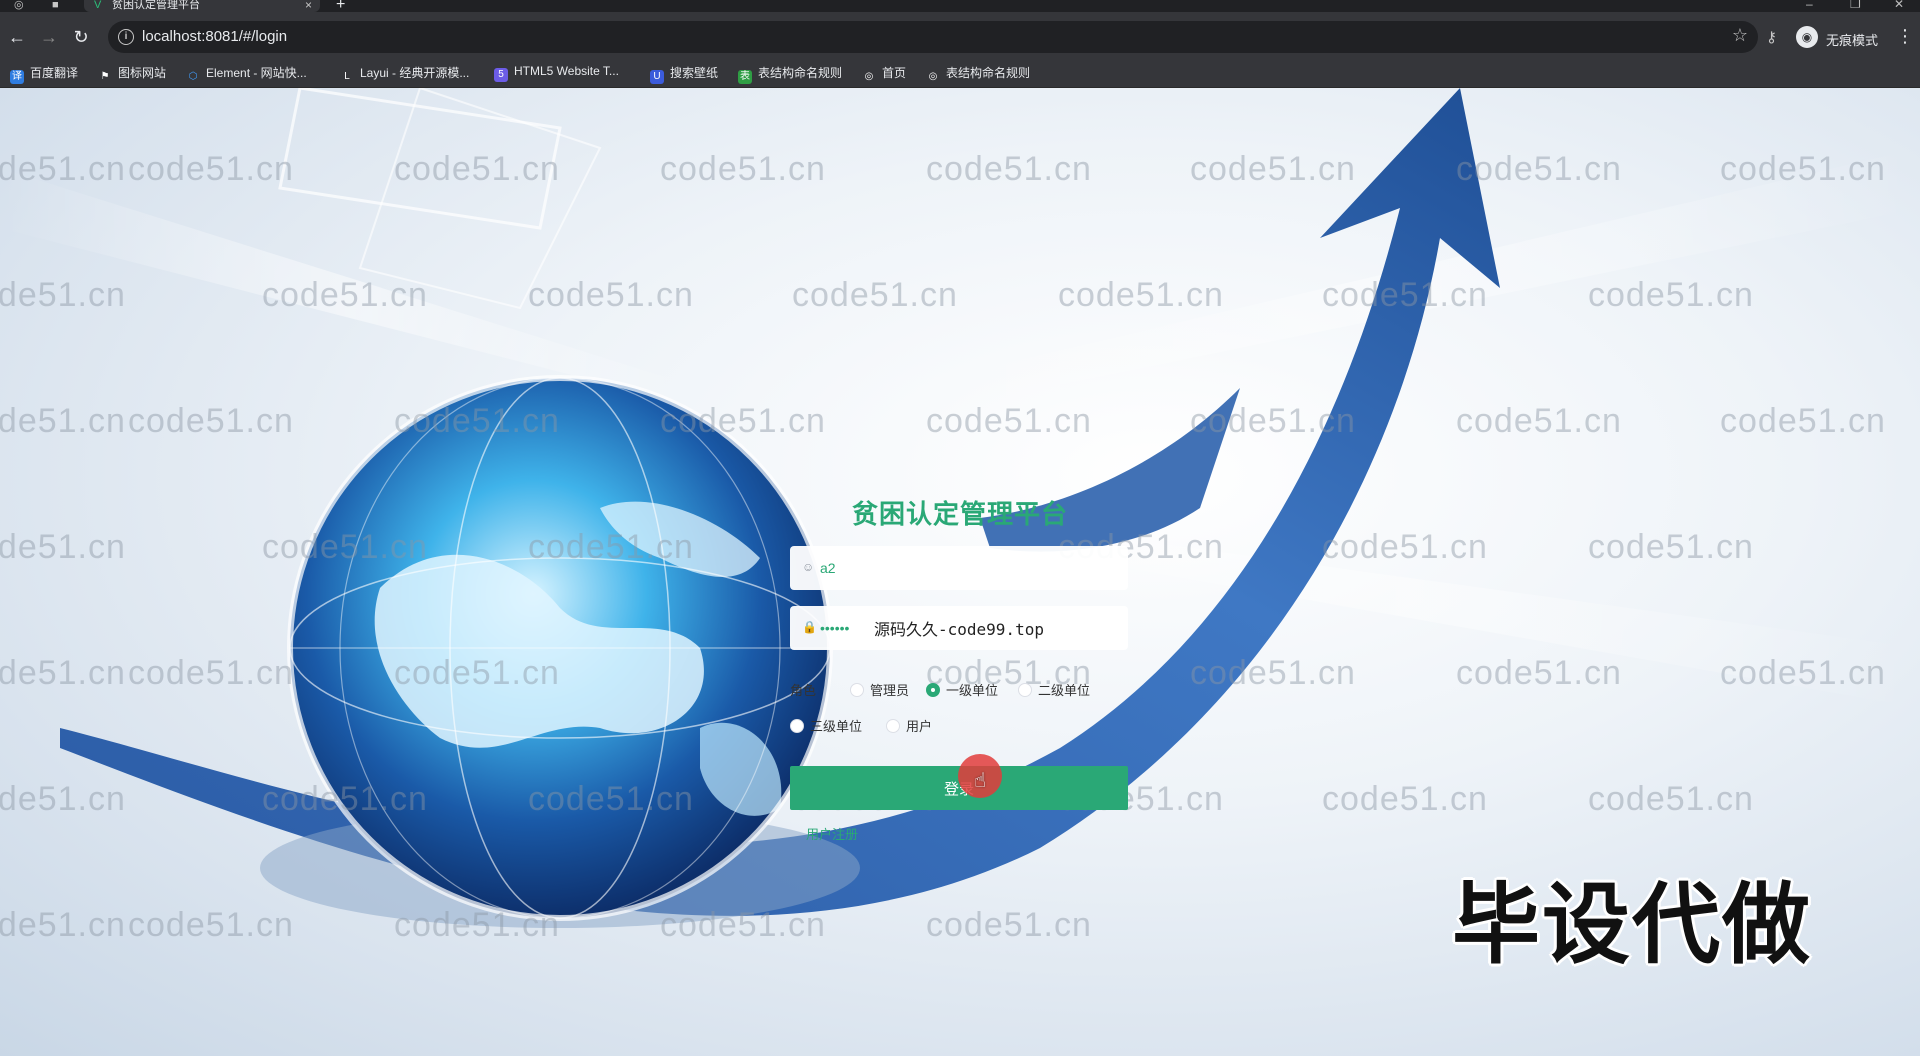 Image resolution: width=1920 pixels, height=1056 pixels. Describe the element at coordinates (1807, 37) in the screenshot. I see `incognito-icon: ◉` at that location.